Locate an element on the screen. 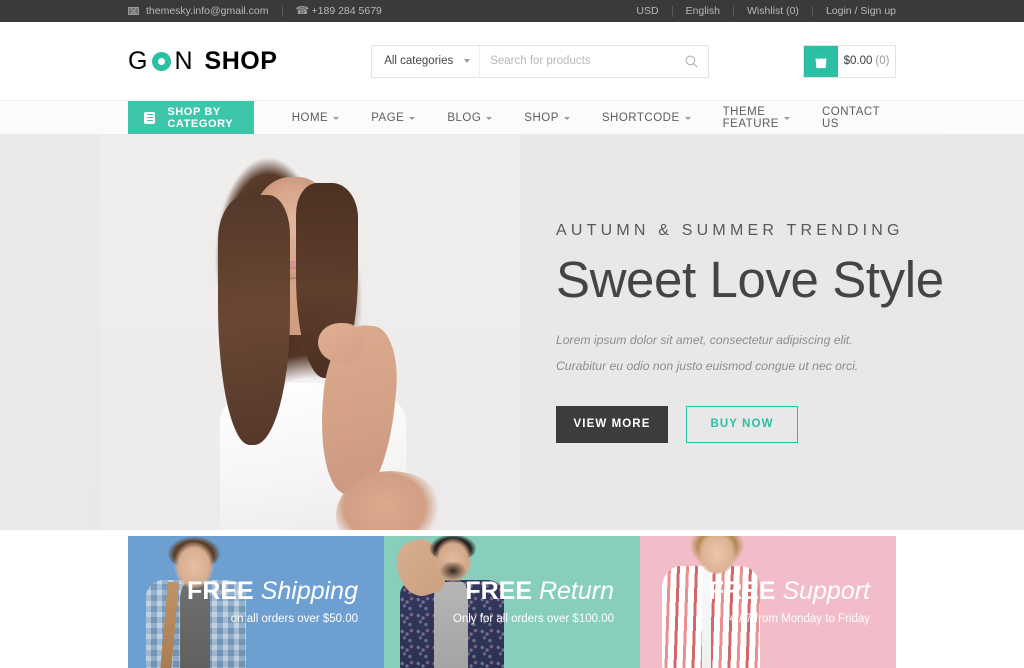 The image size is (1024, 668). logo-circle-icon is located at coordinates (162, 61).